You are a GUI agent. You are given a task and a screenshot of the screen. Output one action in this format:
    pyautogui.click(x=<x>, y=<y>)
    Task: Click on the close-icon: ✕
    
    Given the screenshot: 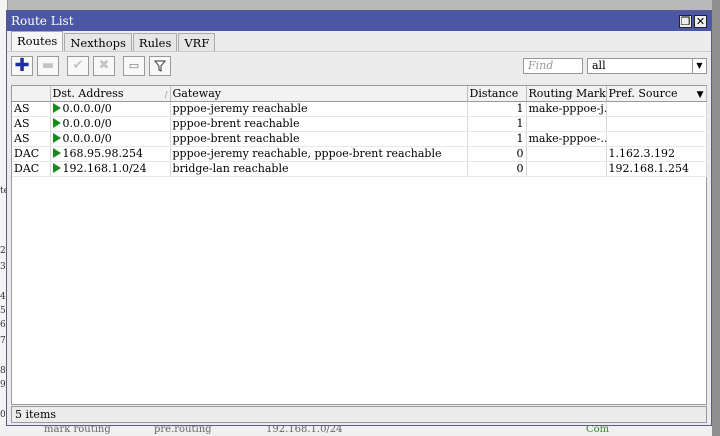 What is the action you would take?
    pyautogui.click(x=700, y=21)
    